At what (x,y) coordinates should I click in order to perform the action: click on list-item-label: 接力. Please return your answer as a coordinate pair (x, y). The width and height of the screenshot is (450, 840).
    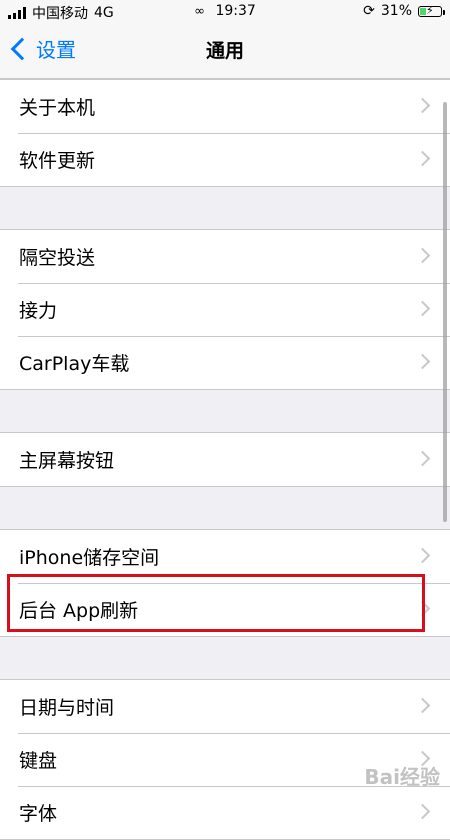
    Looking at the image, I should click on (38, 311).